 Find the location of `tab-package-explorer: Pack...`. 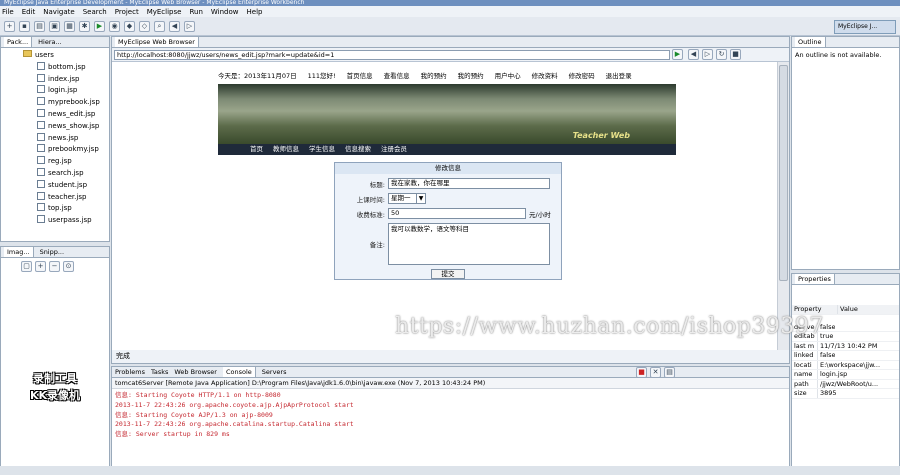

tab-package-explorer: Pack... is located at coordinates (18, 42).